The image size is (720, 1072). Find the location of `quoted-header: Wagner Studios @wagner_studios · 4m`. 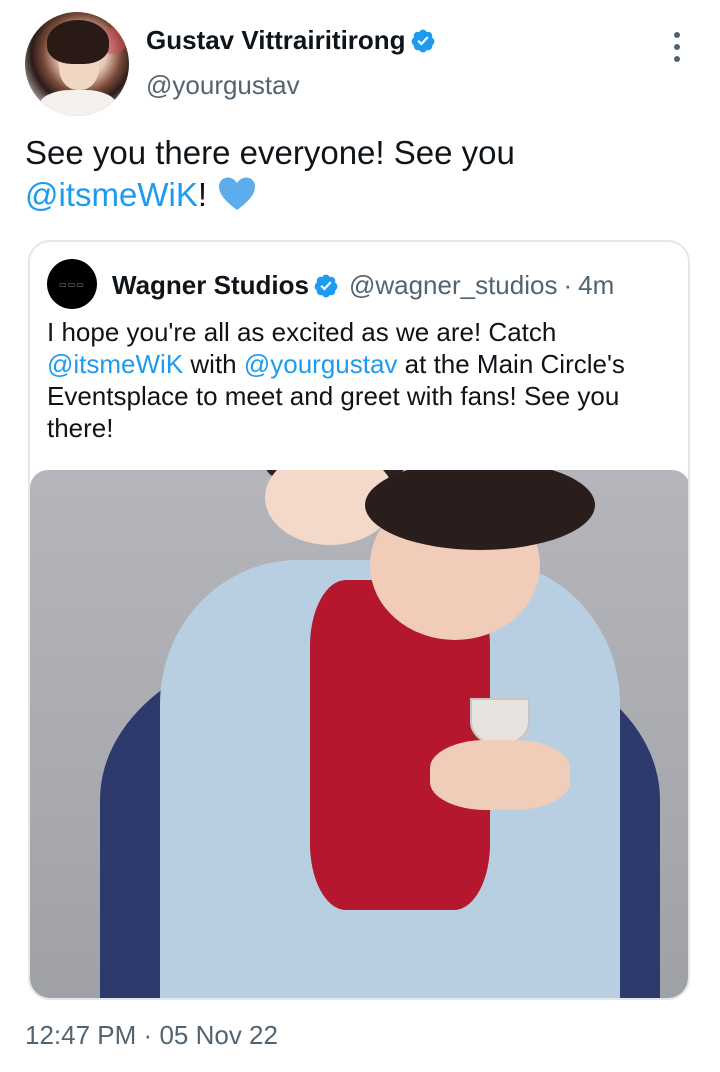

quoted-header: Wagner Studios @wagner_studios · 4m is located at coordinates (363, 285).